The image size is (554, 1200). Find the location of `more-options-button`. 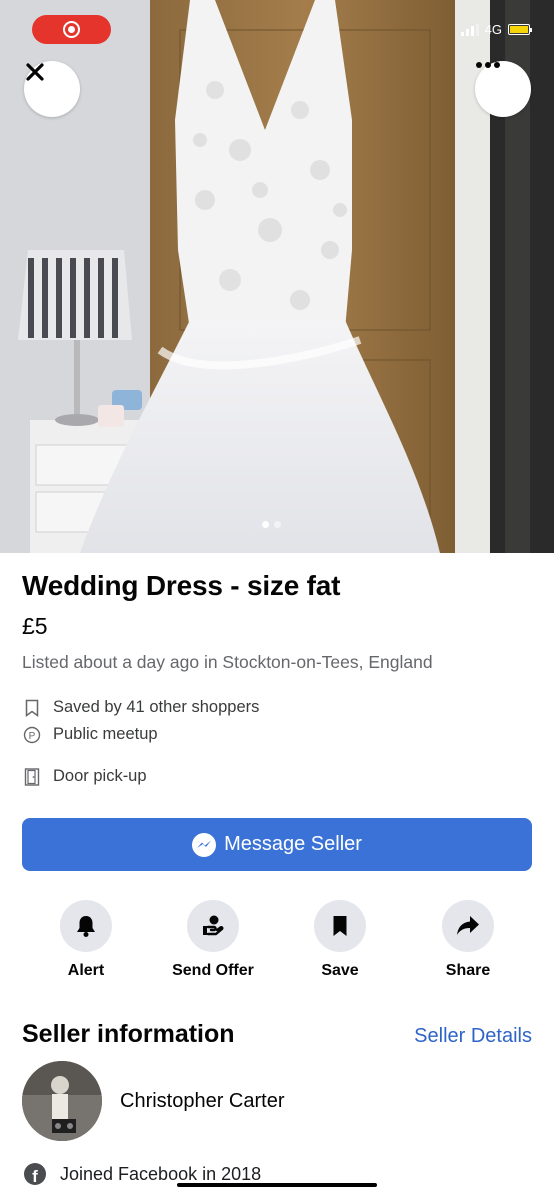

more-options-button is located at coordinates (503, 89).